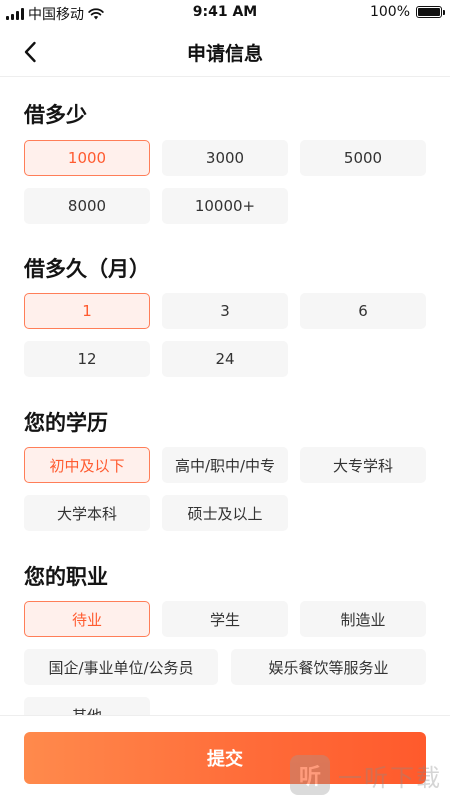 The width and height of the screenshot is (450, 800). What do you see at coordinates (225, 619) in the screenshot?
I see `occupation-option: 学生` at bounding box center [225, 619].